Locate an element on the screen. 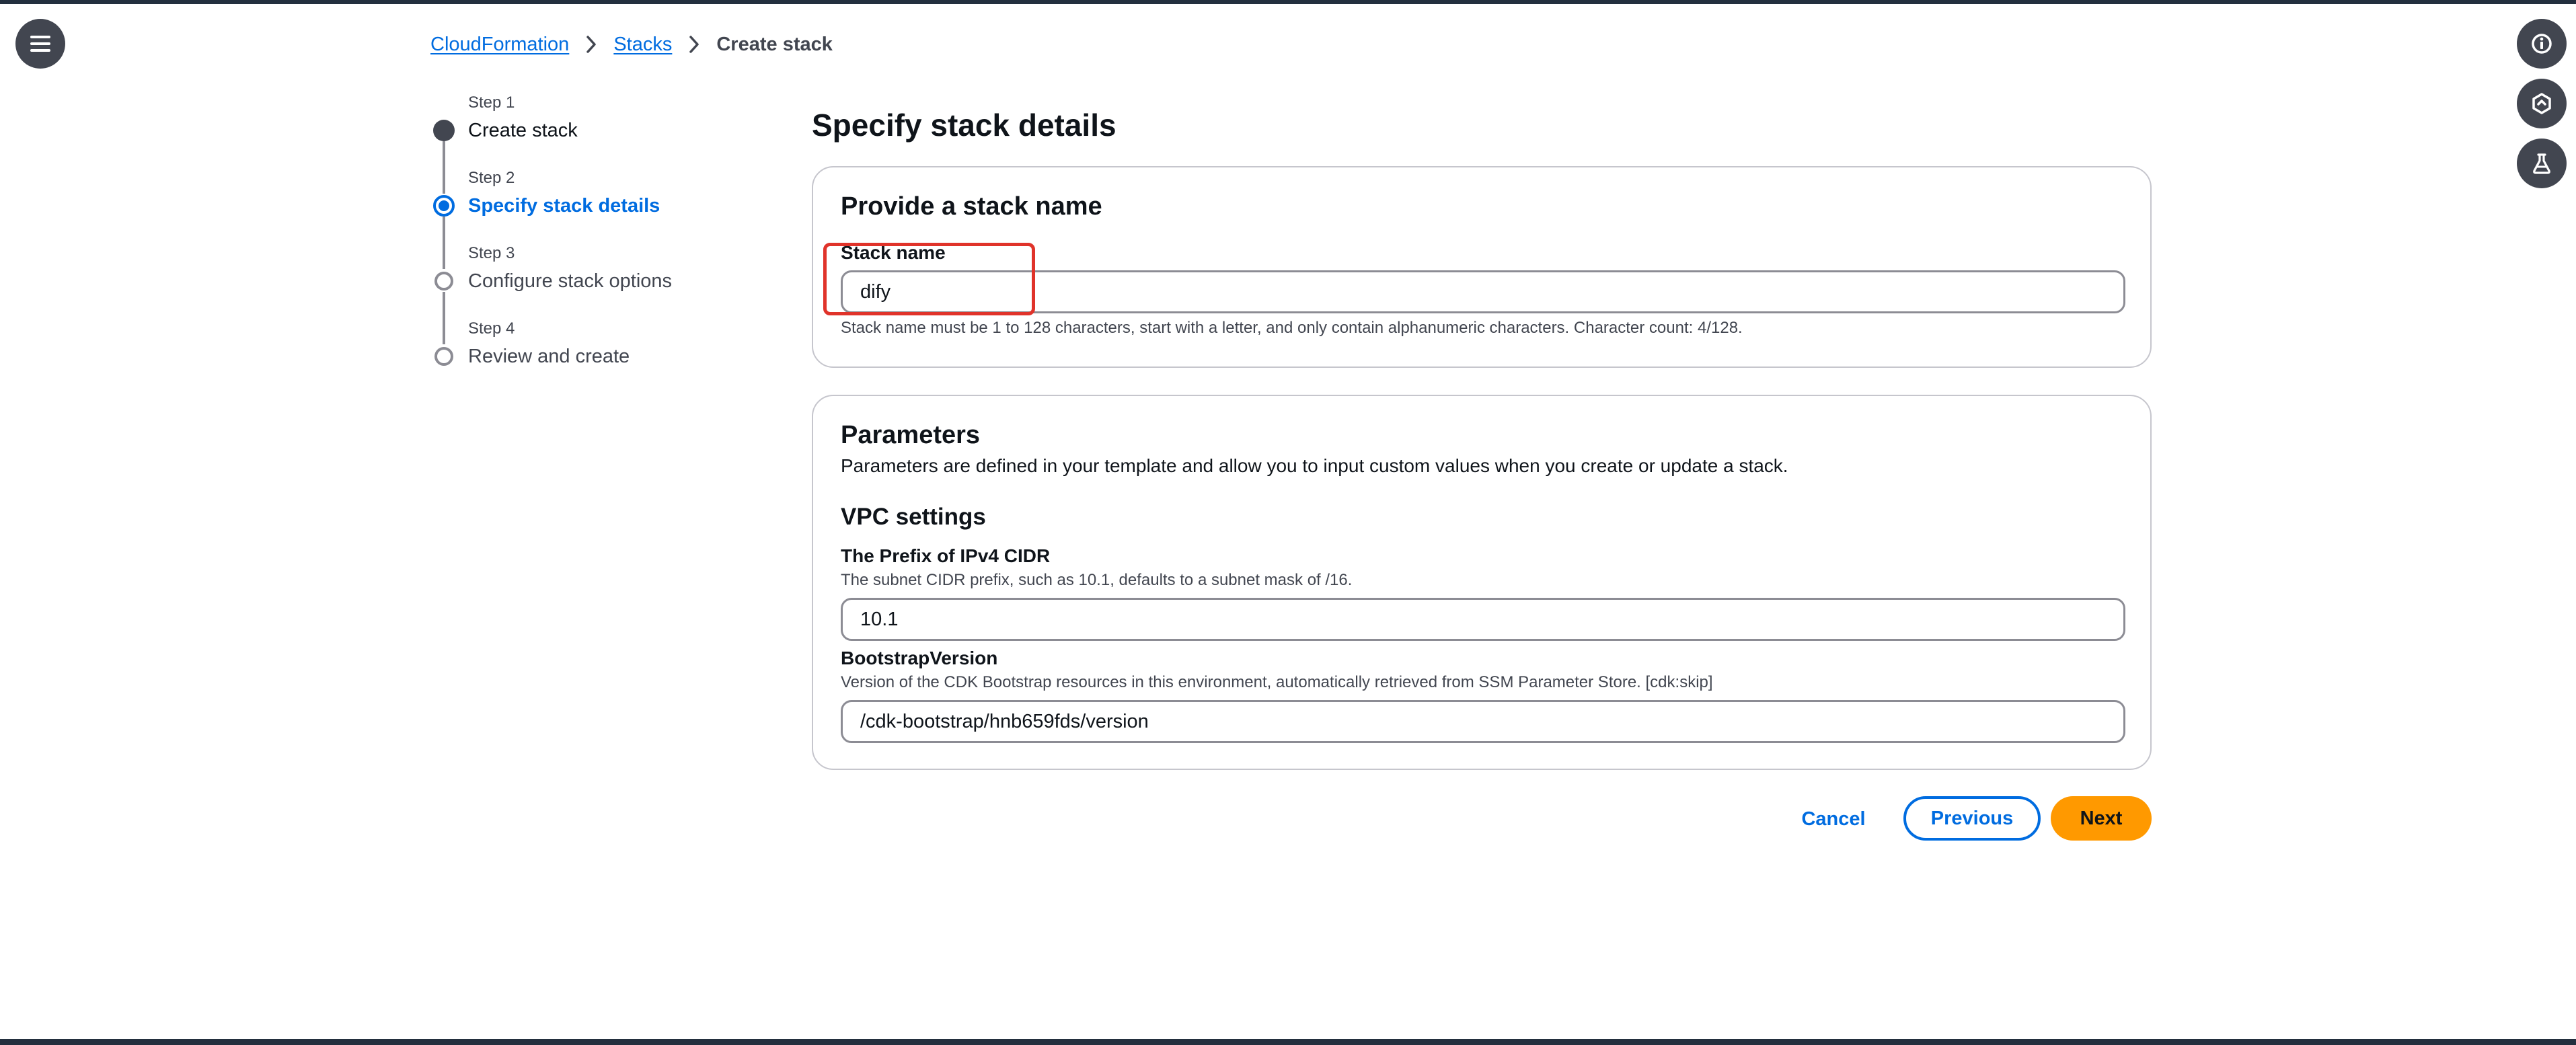  menu-toggle-button is located at coordinates (40, 44).